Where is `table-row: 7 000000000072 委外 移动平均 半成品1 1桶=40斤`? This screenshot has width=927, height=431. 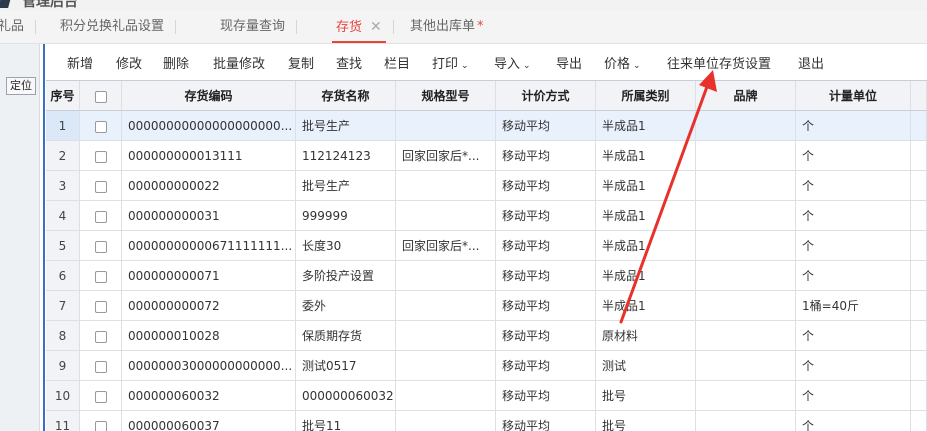 table-row: 7 000000000072 委外 移动平均 半成品1 1桶=40斤 is located at coordinates (486, 306).